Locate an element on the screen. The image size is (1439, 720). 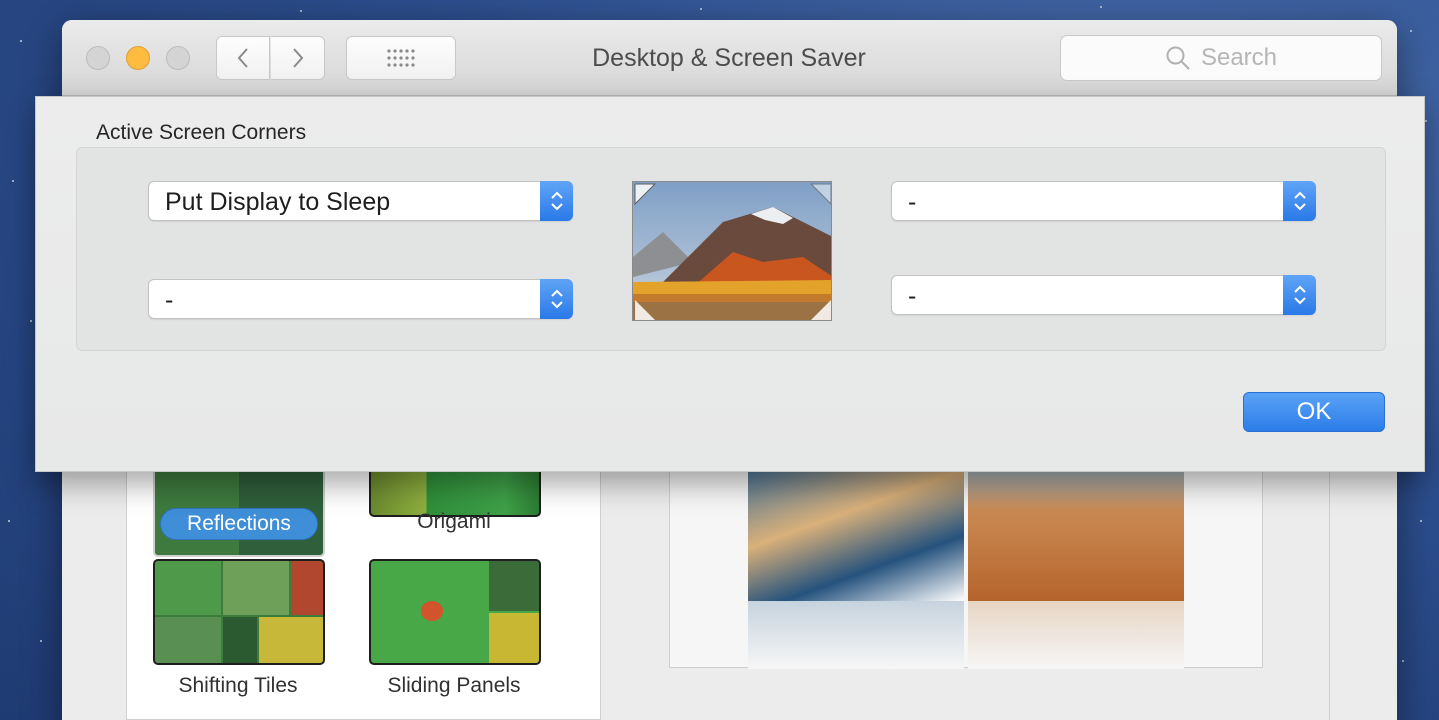
top-right-corner-popup: - is located at coordinates (1103, 201).